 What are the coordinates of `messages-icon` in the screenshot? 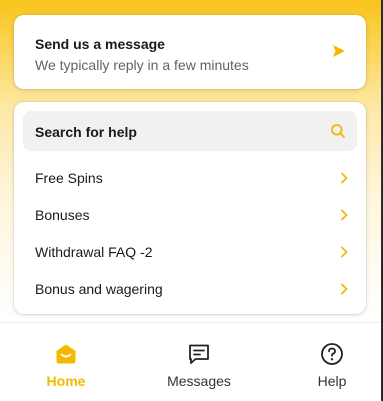 It's located at (199, 354).